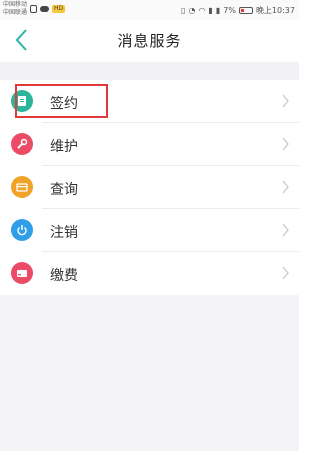 The image size is (320, 451). I want to click on notification-icons: HD, so click(48, 9).